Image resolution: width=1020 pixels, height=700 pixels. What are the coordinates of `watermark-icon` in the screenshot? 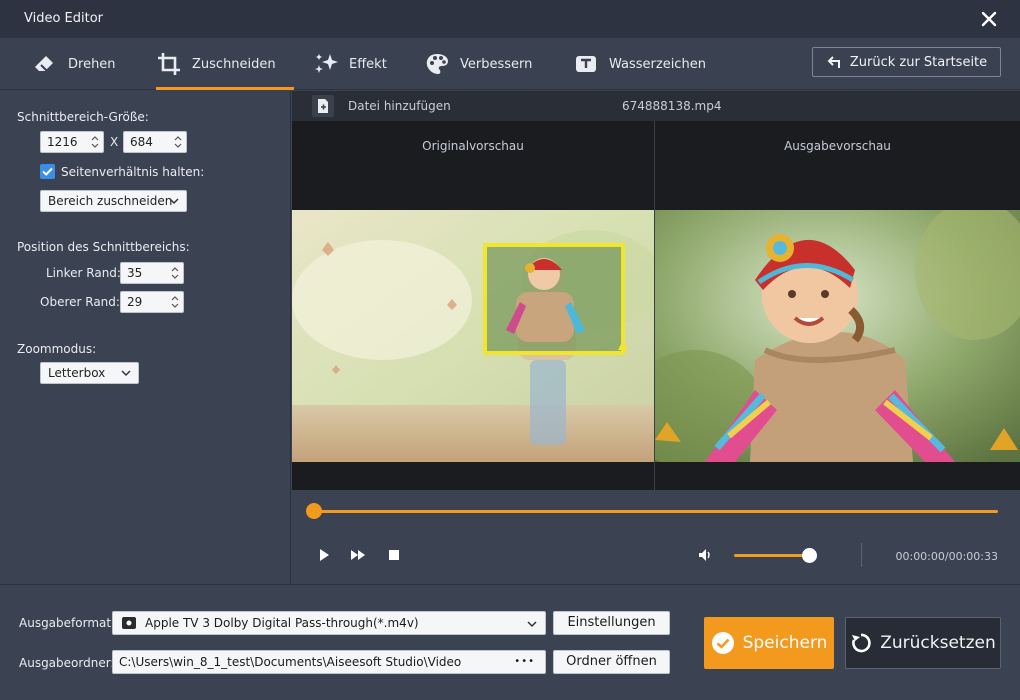 It's located at (586, 64).